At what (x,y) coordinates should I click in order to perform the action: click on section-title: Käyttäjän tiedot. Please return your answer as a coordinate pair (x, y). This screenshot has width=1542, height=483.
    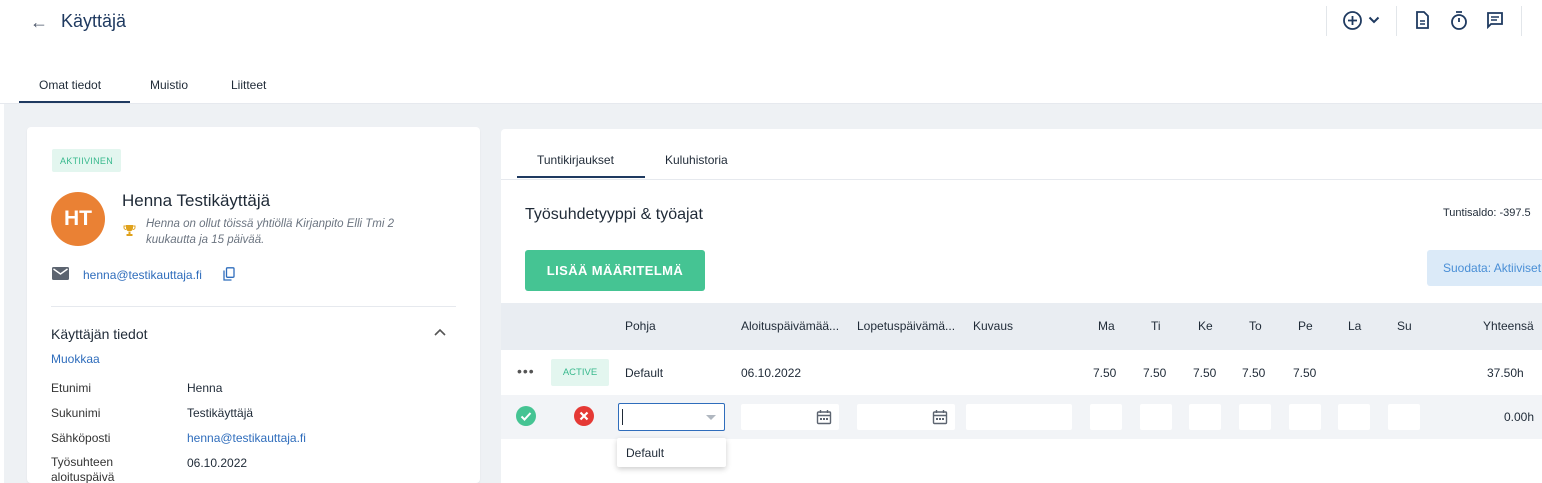
    Looking at the image, I should click on (99, 334).